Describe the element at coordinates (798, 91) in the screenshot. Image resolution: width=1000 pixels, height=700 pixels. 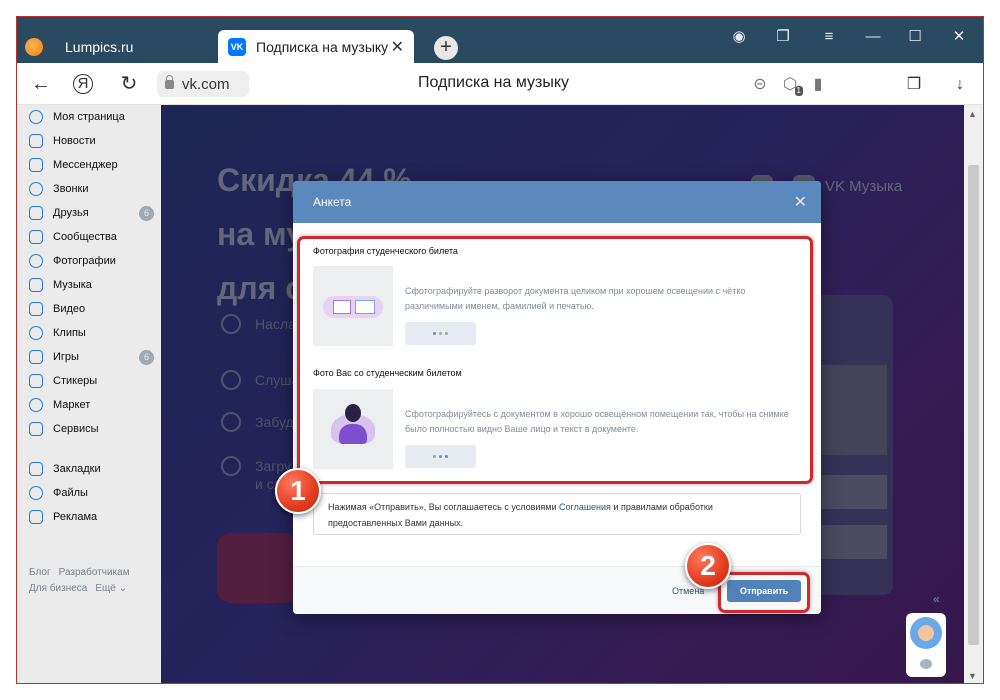
I see `adblock-badge: 1` at that location.